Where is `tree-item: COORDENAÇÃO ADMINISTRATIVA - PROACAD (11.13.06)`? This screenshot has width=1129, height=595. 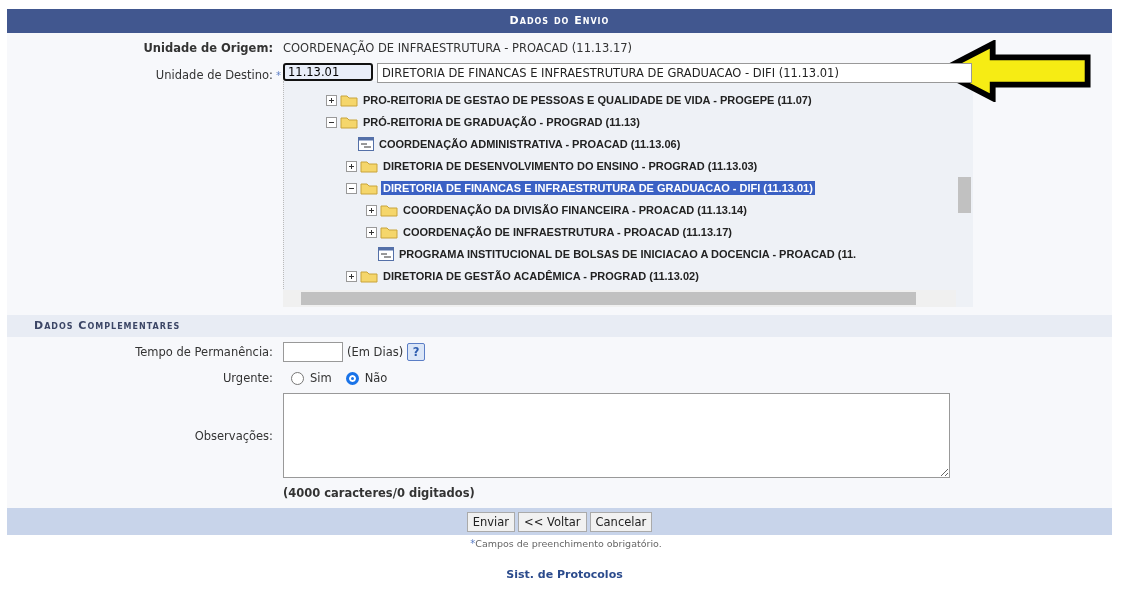 tree-item: COORDENAÇÃO ADMINISTRATIVA - PROACAD (11.13.06) is located at coordinates (530, 144).